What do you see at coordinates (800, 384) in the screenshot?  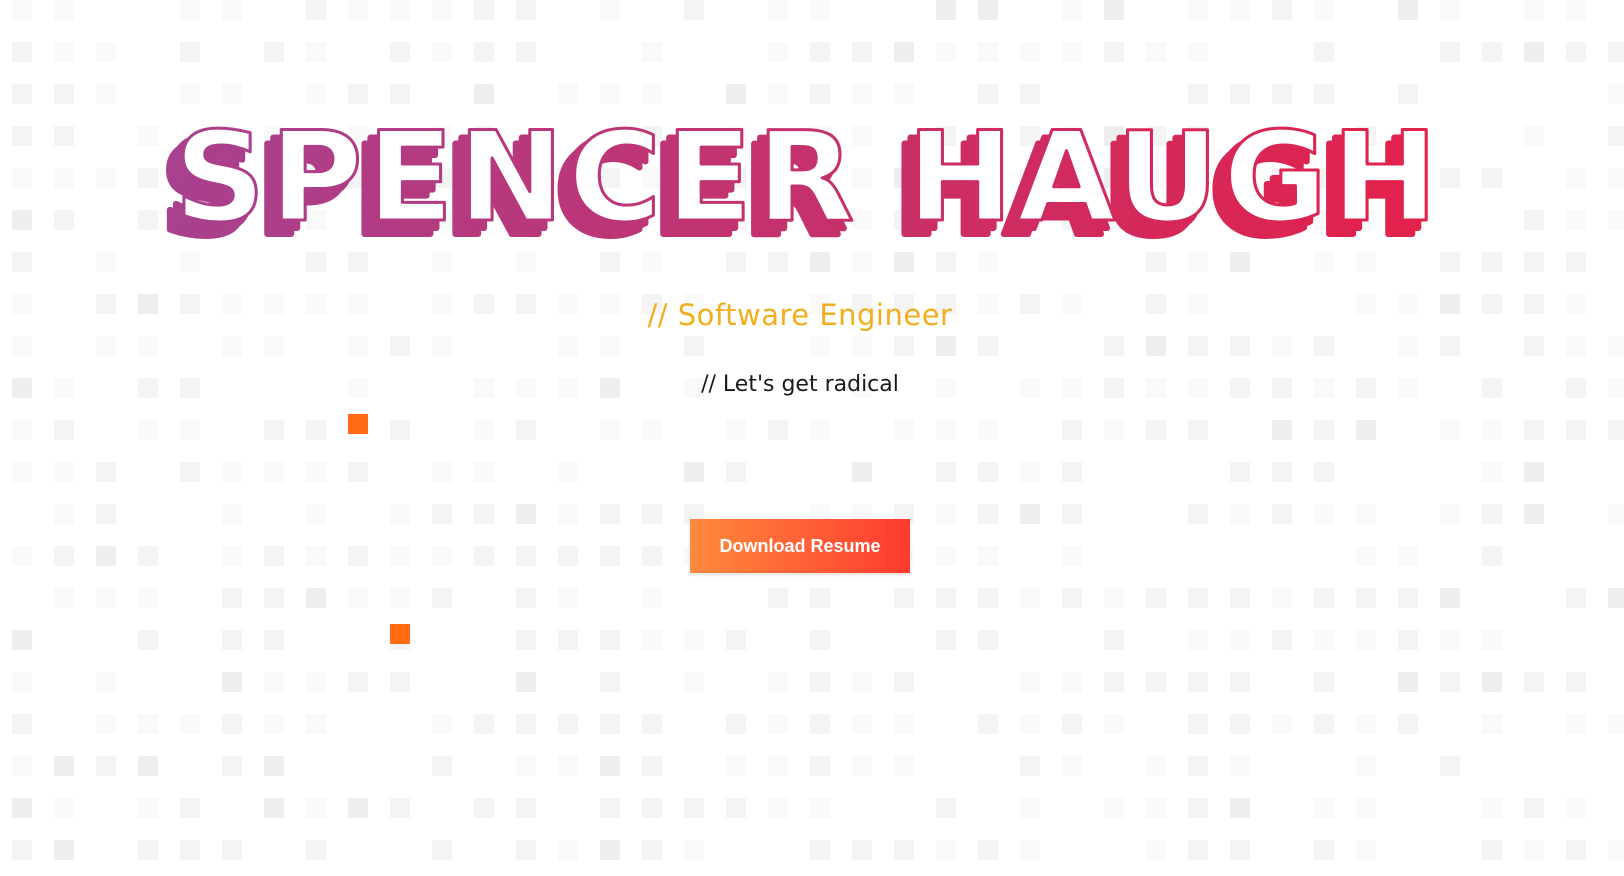 I see `tagline-text: // Let's get radical` at bounding box center [800, 384].